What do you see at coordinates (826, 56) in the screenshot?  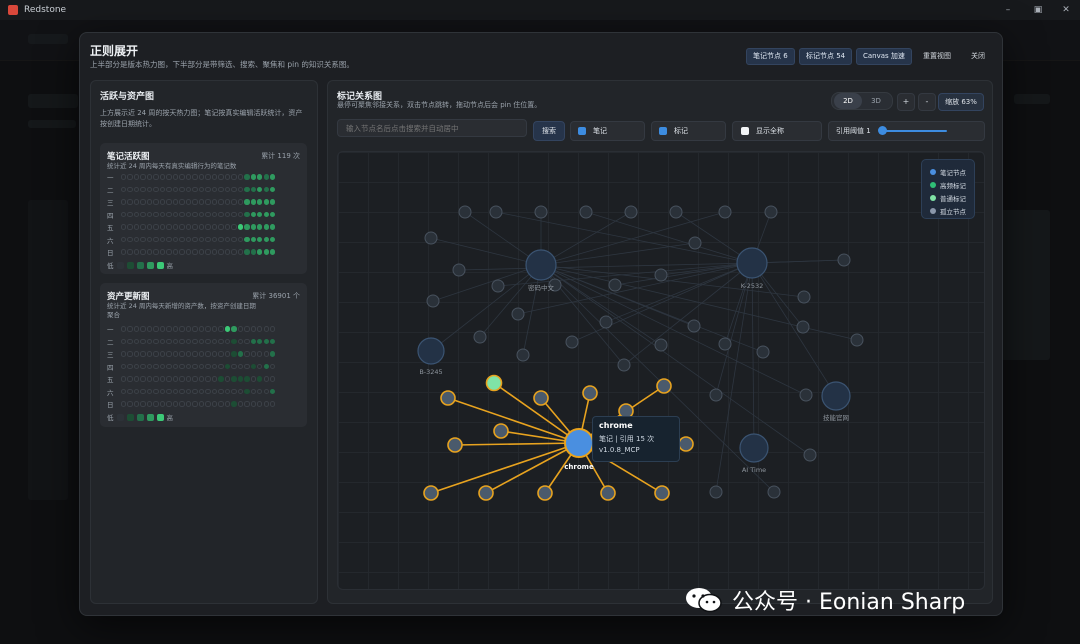 I see `tag-nodes-badge: 标记节点 54` at bounding box center [826, 56].